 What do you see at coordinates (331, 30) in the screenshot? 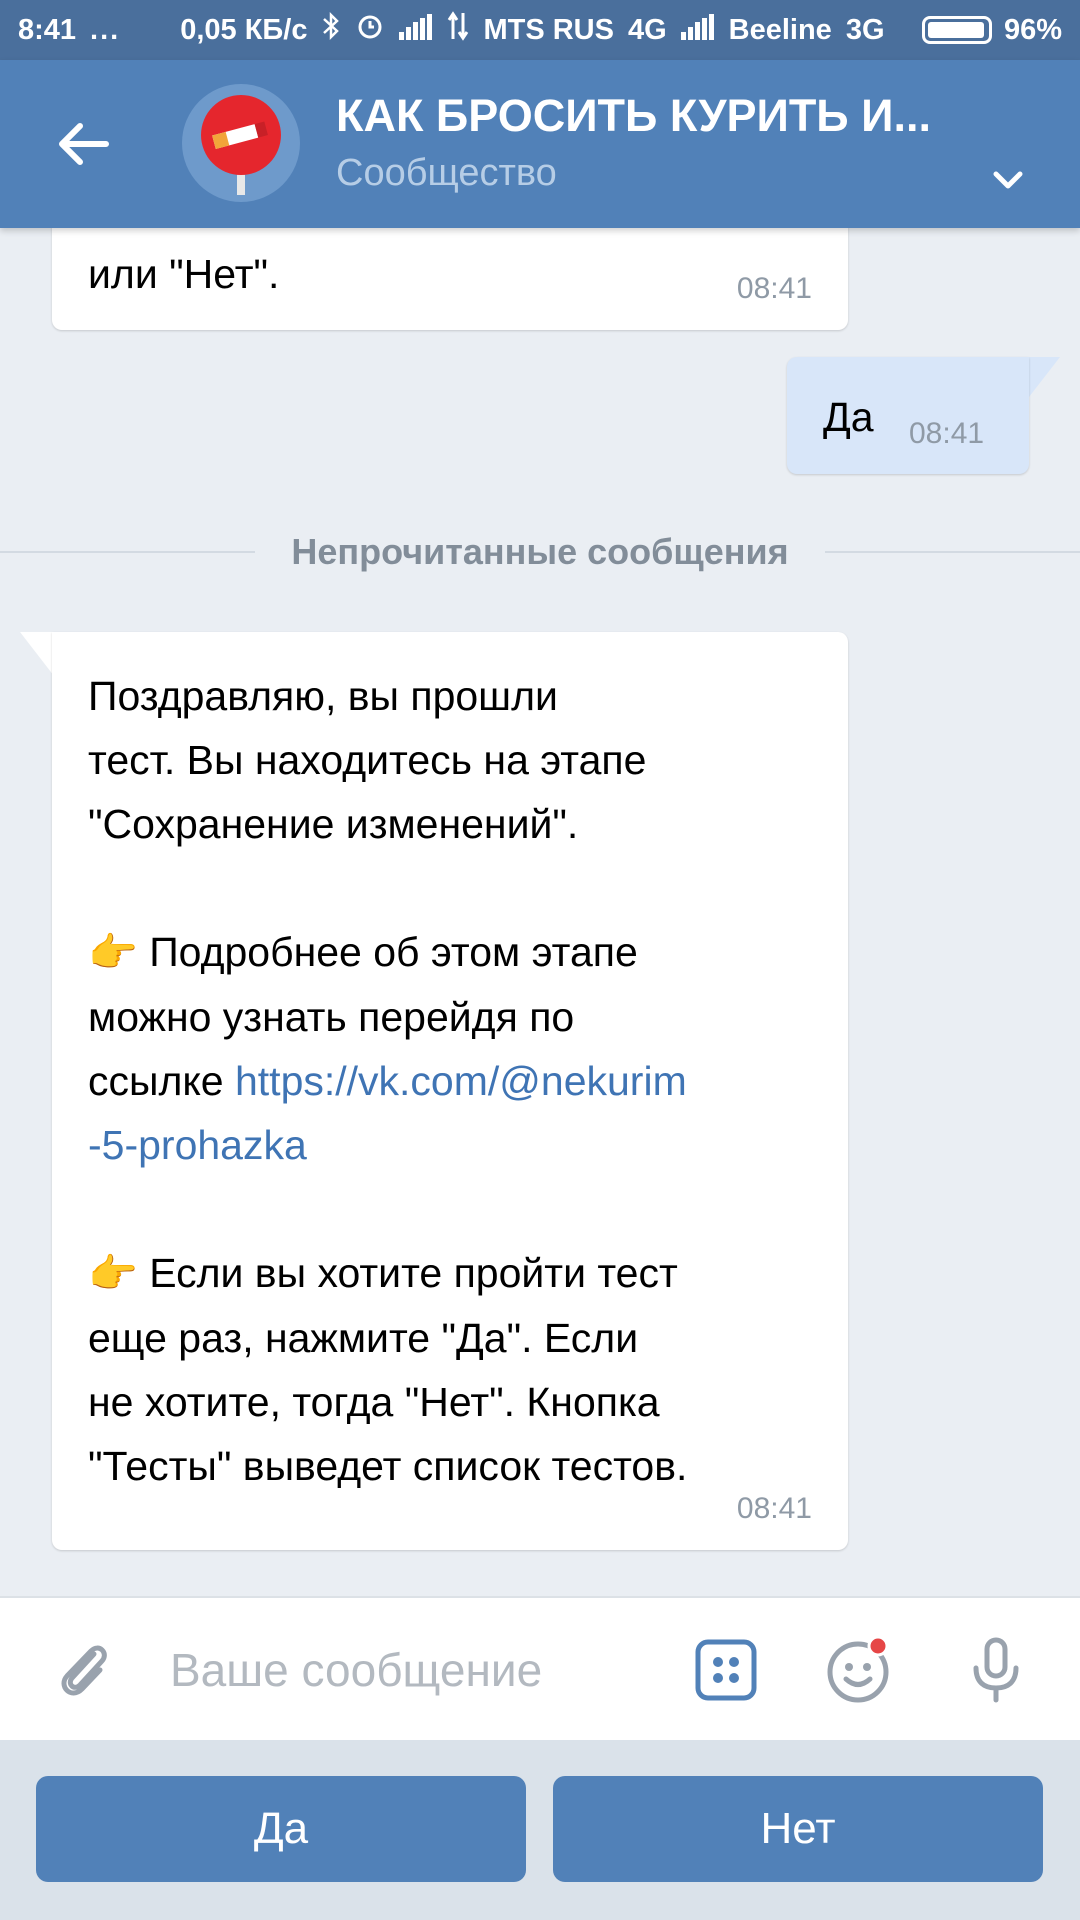
I see `bluetooth-icon` at bounding box center [331, 30].